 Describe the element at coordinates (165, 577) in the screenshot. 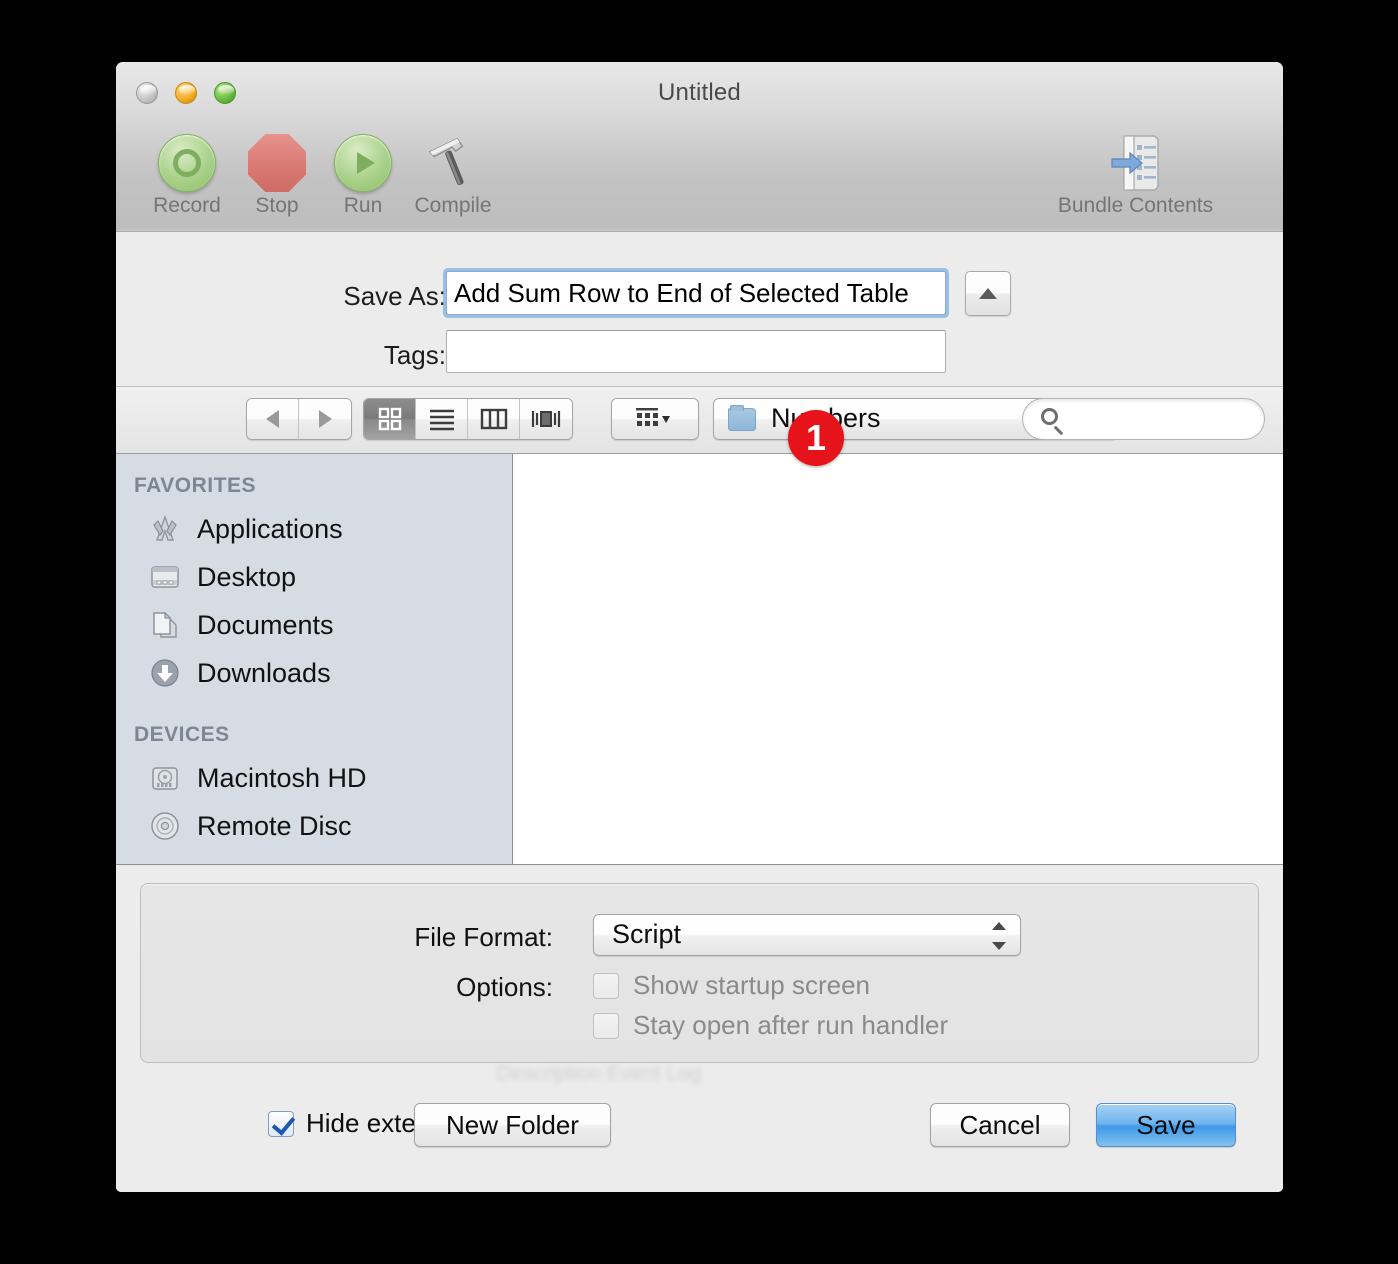

I see `desktop-icon` at that location.